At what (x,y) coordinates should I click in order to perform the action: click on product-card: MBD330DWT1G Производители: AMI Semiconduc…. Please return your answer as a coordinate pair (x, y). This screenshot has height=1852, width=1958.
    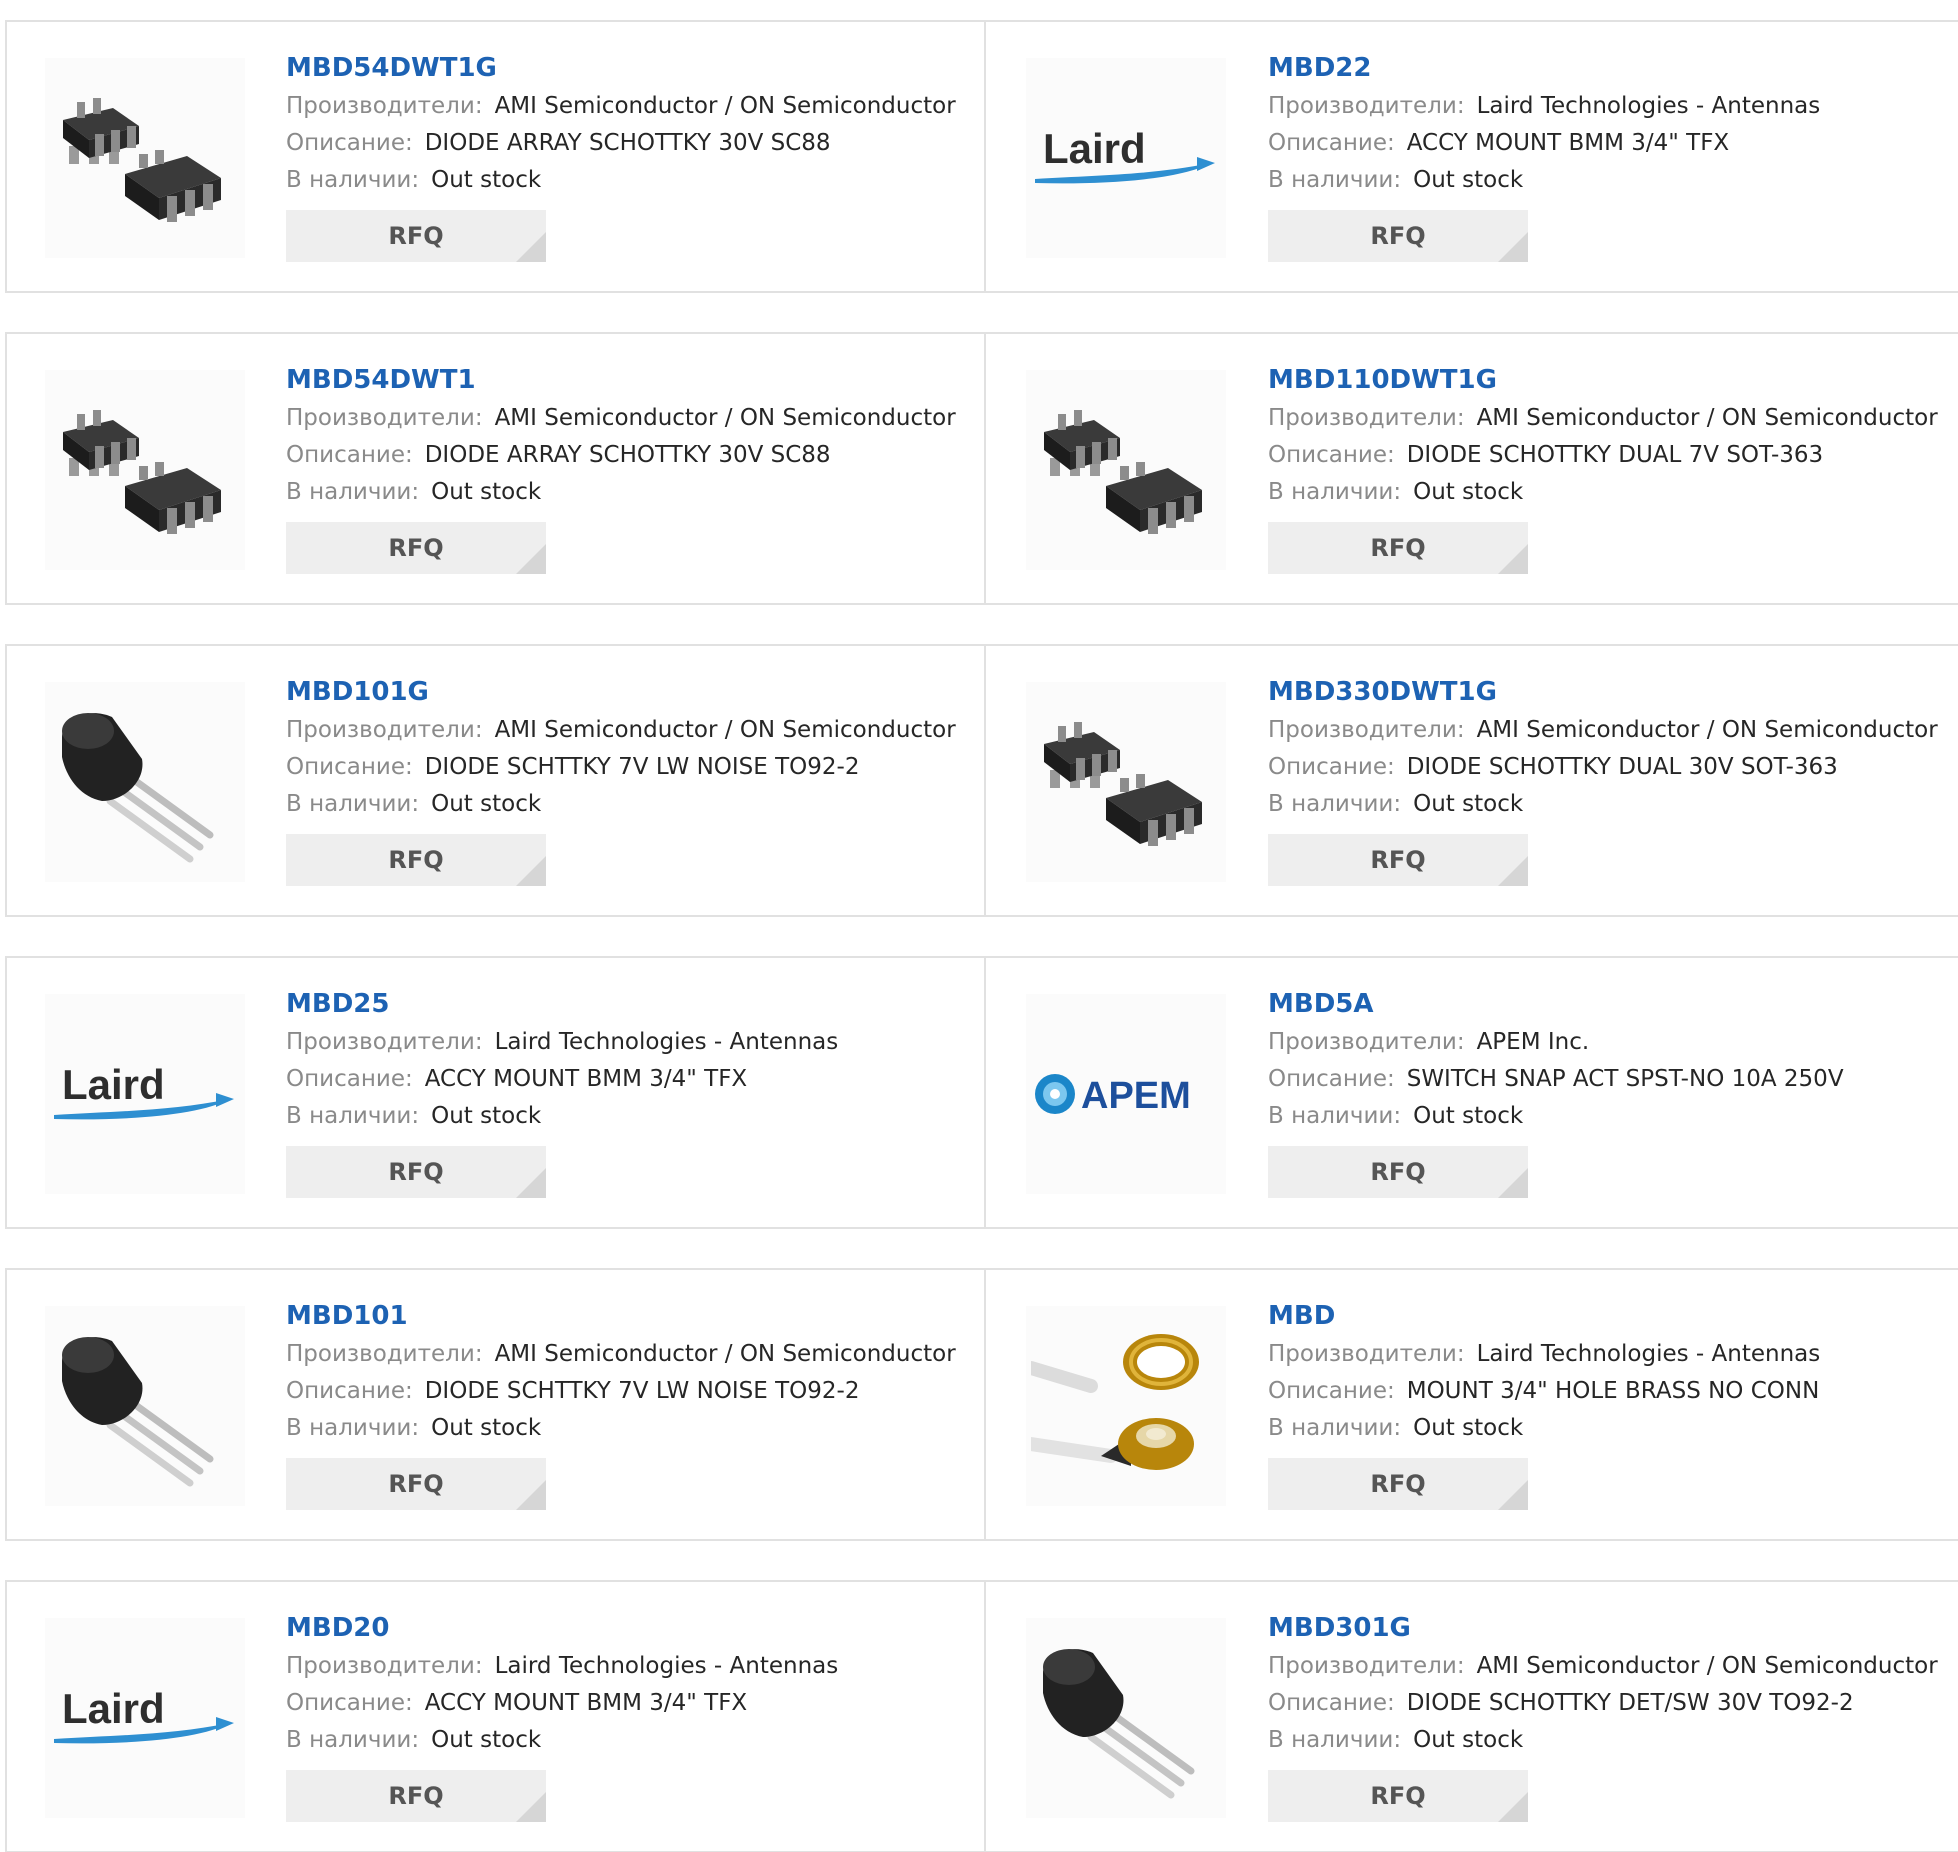
    Looking at the image, I should click on (1472, 780).